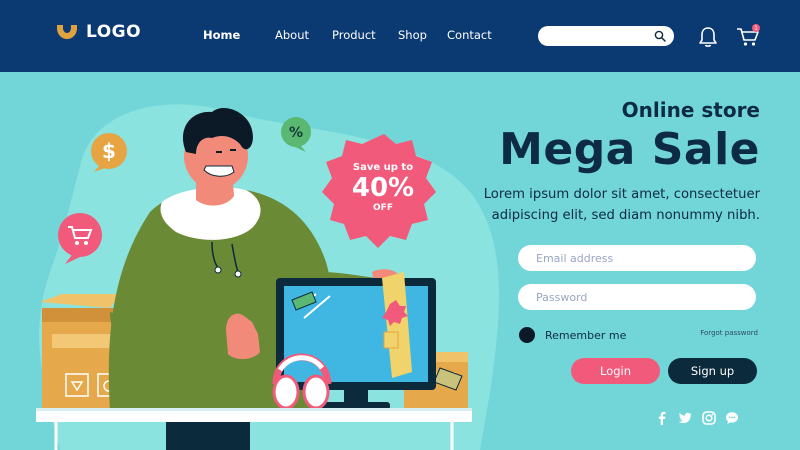 This screenshot has width=800, height=450. I want to click on promo-badge-text: Save up to 40% OFF, so click(383, 187).